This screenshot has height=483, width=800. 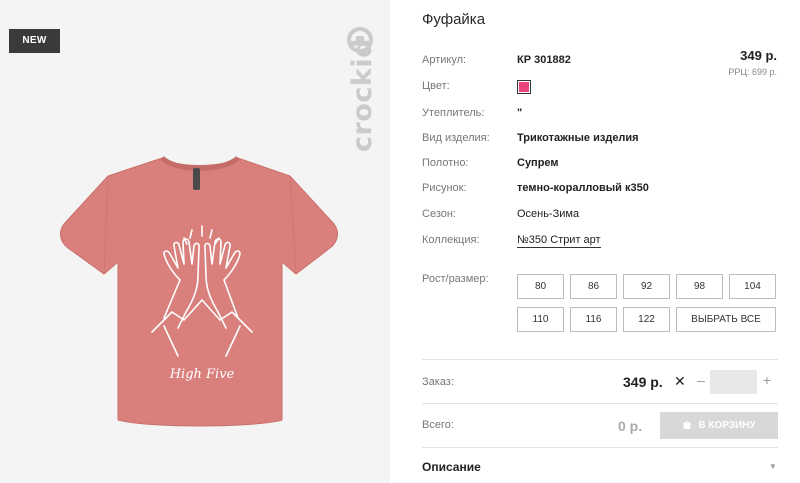 I want to click on product-price: 349 р., so click(x=758, y=55).